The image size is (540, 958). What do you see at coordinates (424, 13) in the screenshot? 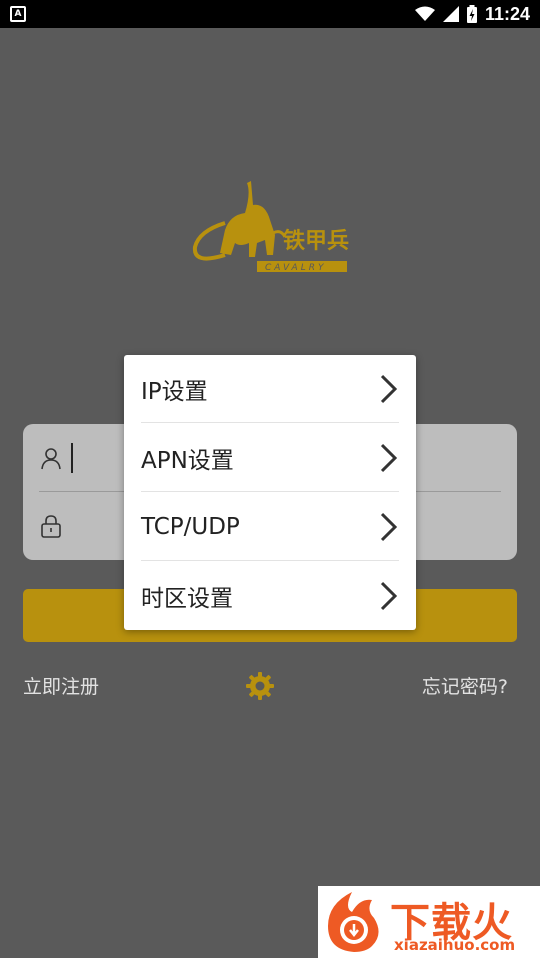
I see `wifi-icon` at bounding box center [424, 13].